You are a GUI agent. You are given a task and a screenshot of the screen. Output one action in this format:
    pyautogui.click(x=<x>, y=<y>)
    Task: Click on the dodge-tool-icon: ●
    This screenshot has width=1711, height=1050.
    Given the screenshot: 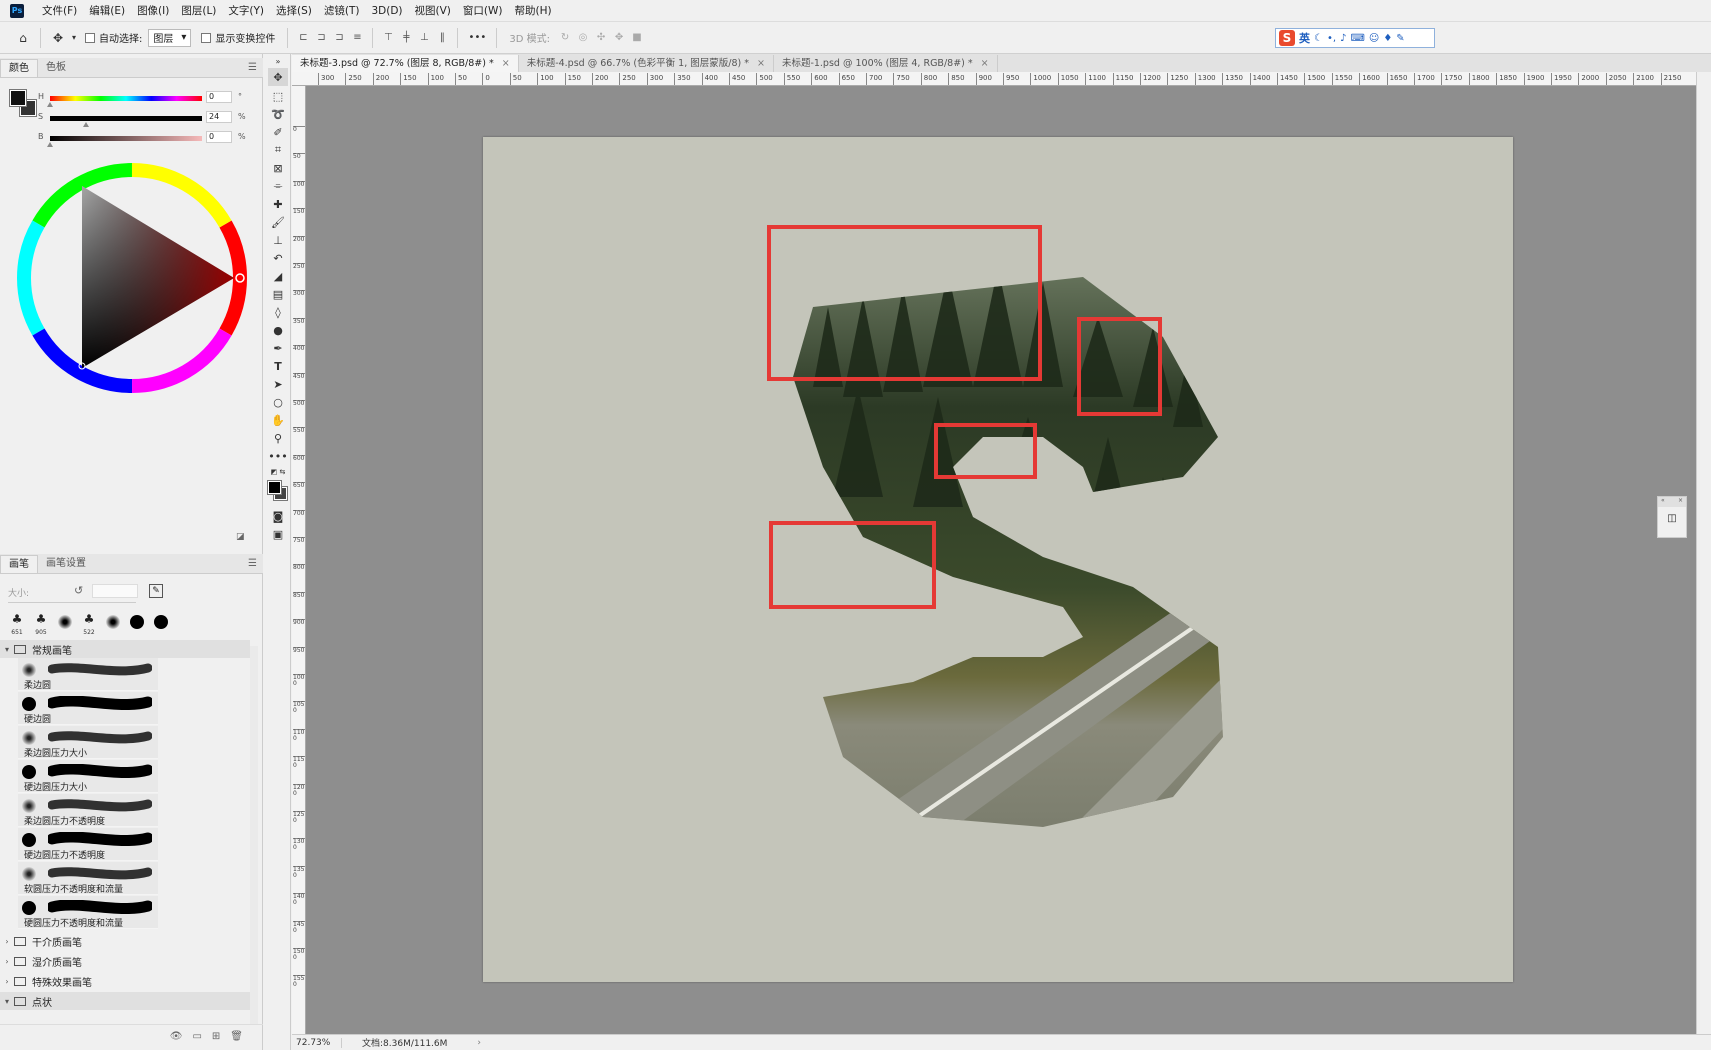 What is the action you would take?
    pyautogui.click(x=278, y=330)
    